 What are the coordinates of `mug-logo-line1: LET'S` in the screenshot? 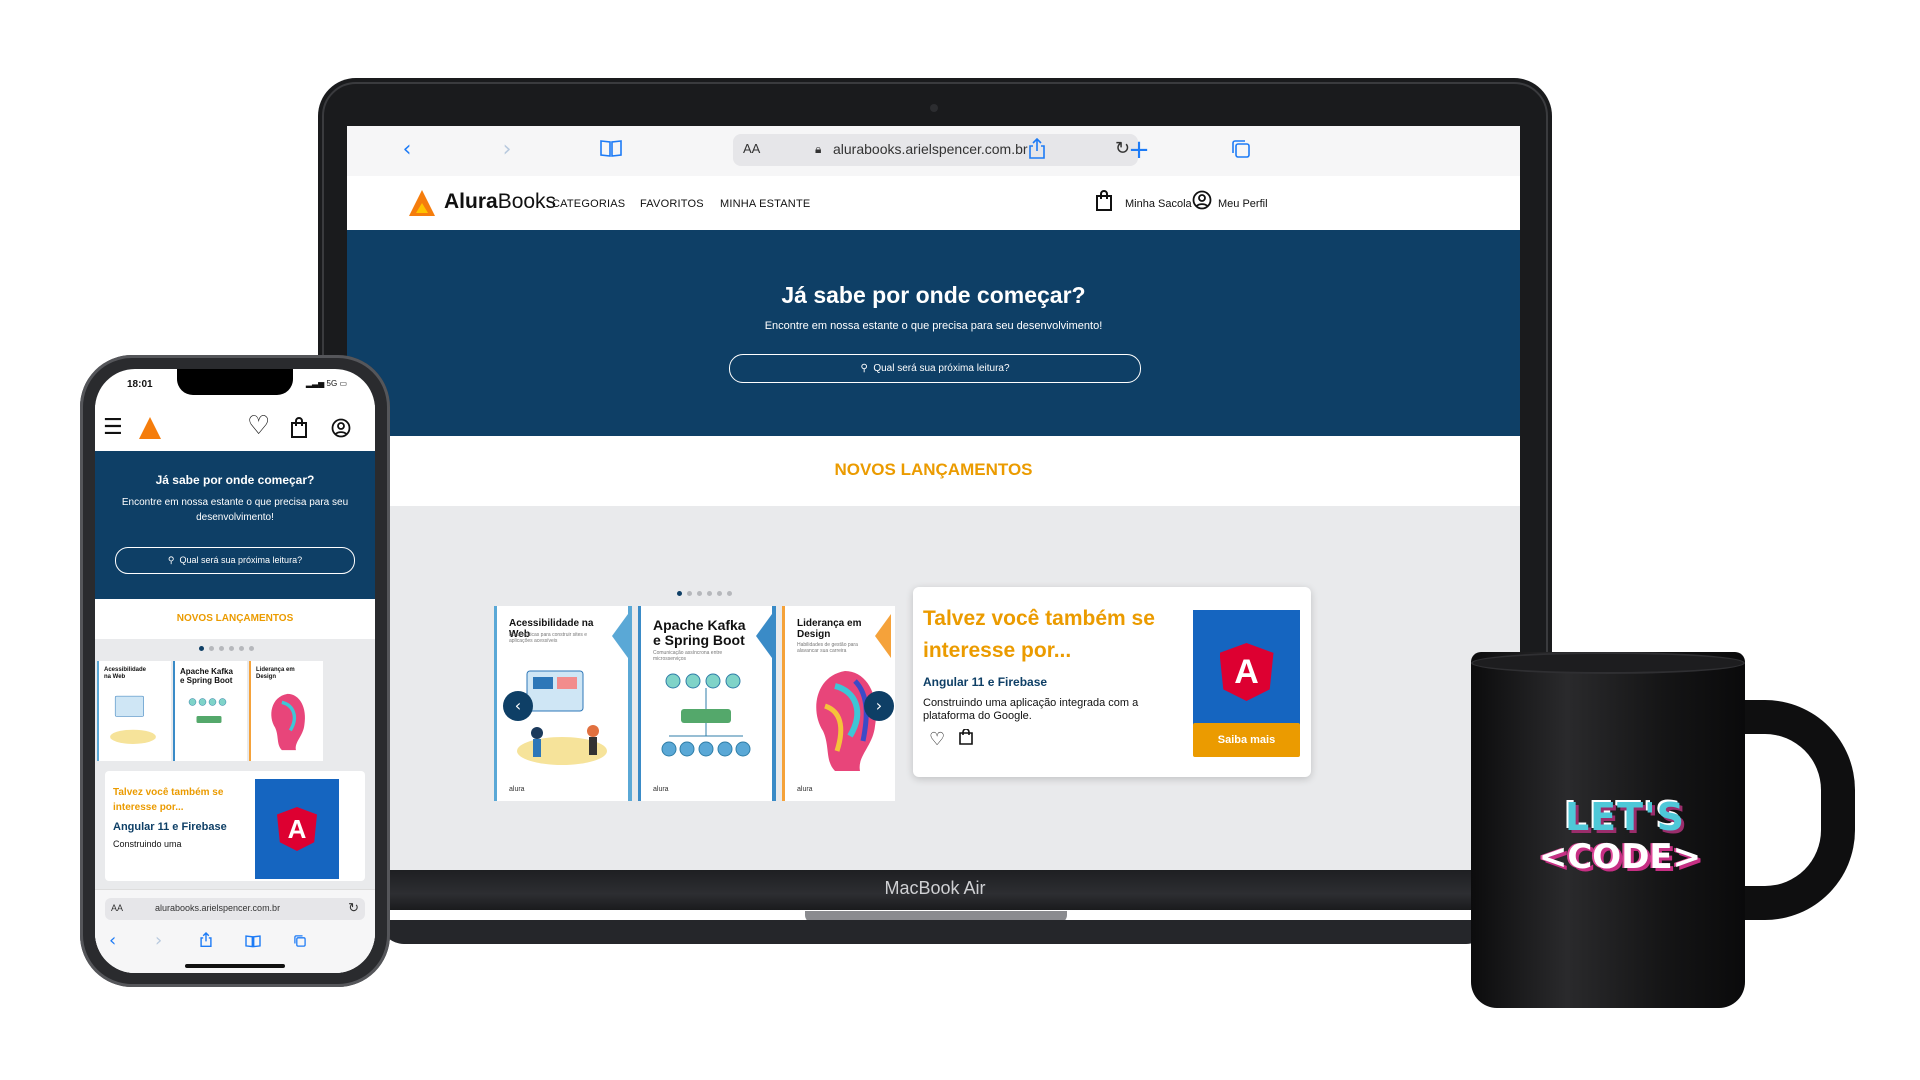 It's located at (1625, 817).